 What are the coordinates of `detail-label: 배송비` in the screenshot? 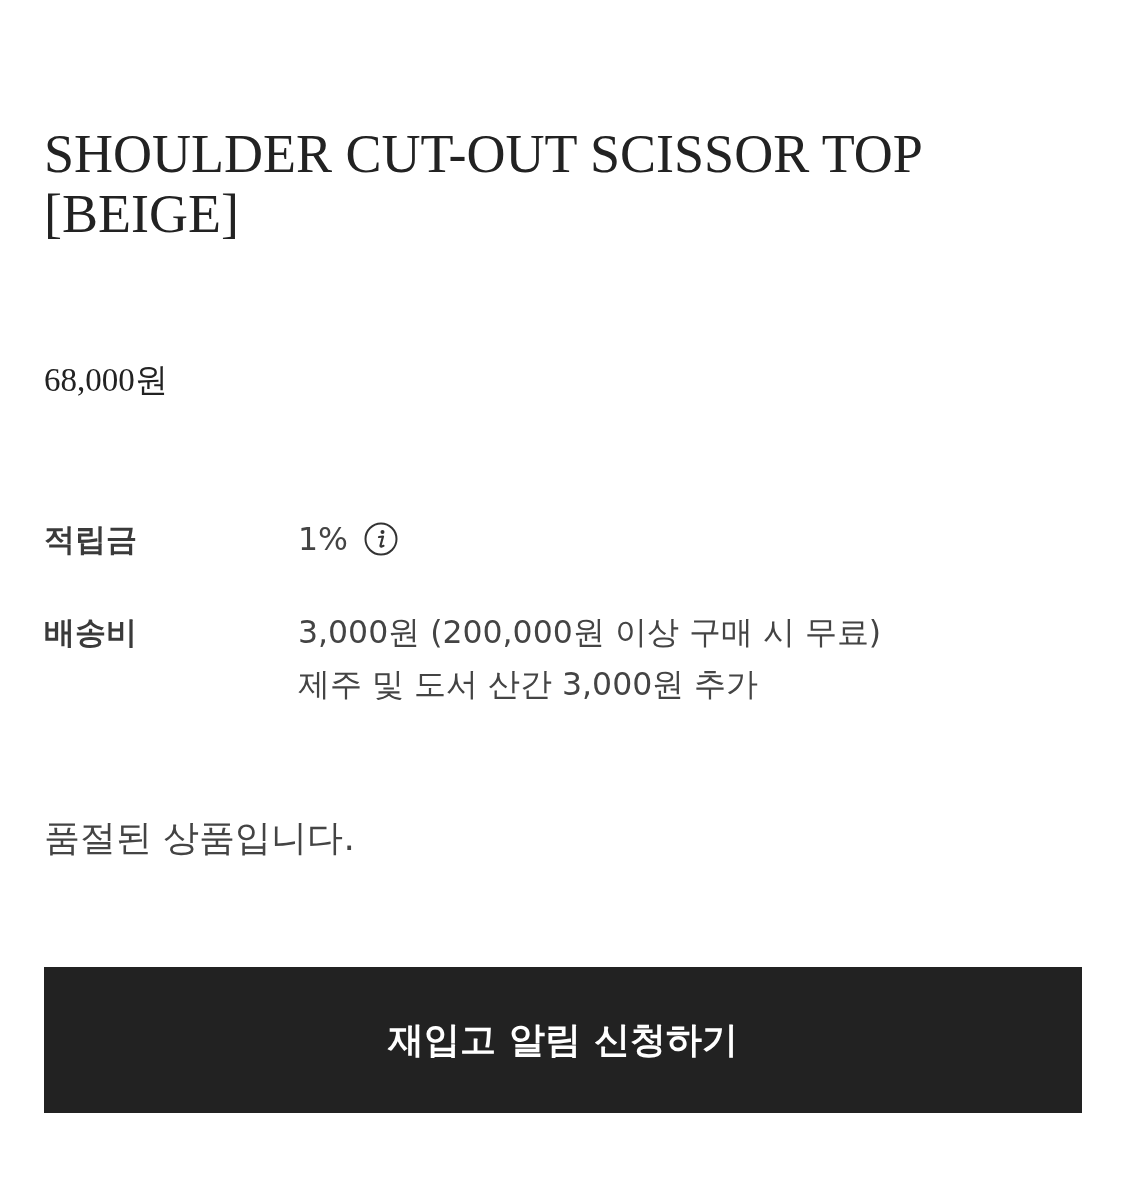 It's located at (90, 632).